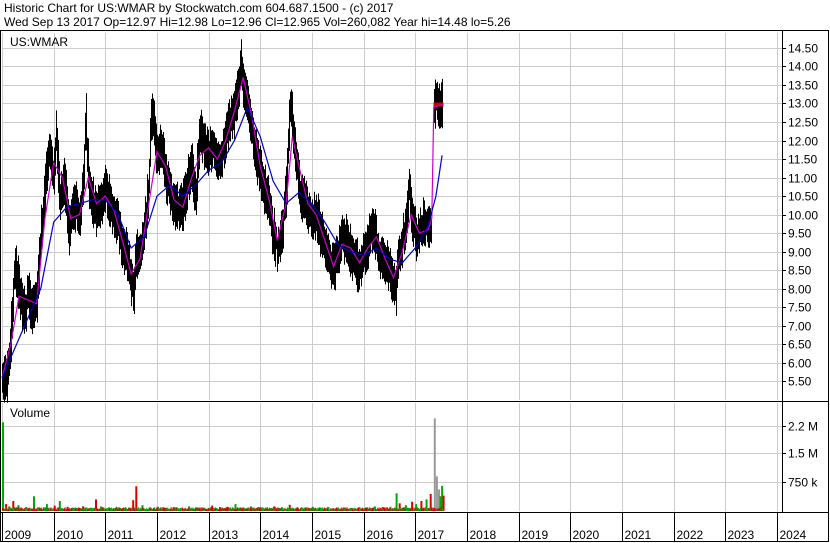 The image size is (830, 543). What do you see at coordinates (39, 42) in the screenshot?
I see `price-panel-title: US:WMAR` at bounding box center [39, 42].